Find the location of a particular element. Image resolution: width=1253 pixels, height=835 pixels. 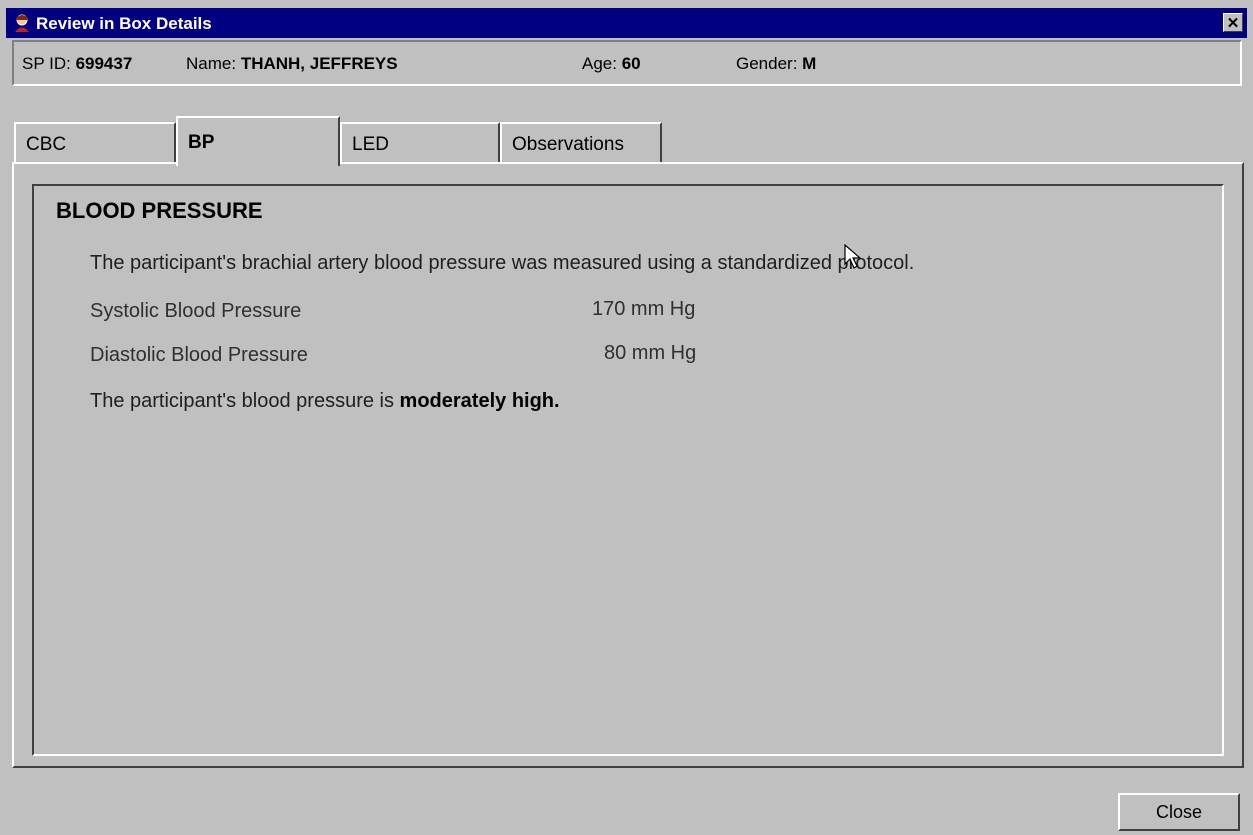

gender-field: Gender: M is located at coordinates (776, 64).